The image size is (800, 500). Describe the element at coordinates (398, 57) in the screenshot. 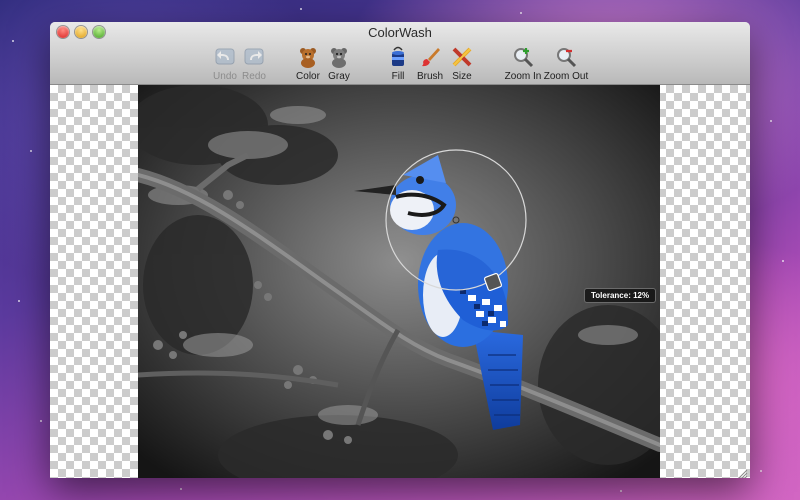

I see `paint-bucket-icon` at that location.